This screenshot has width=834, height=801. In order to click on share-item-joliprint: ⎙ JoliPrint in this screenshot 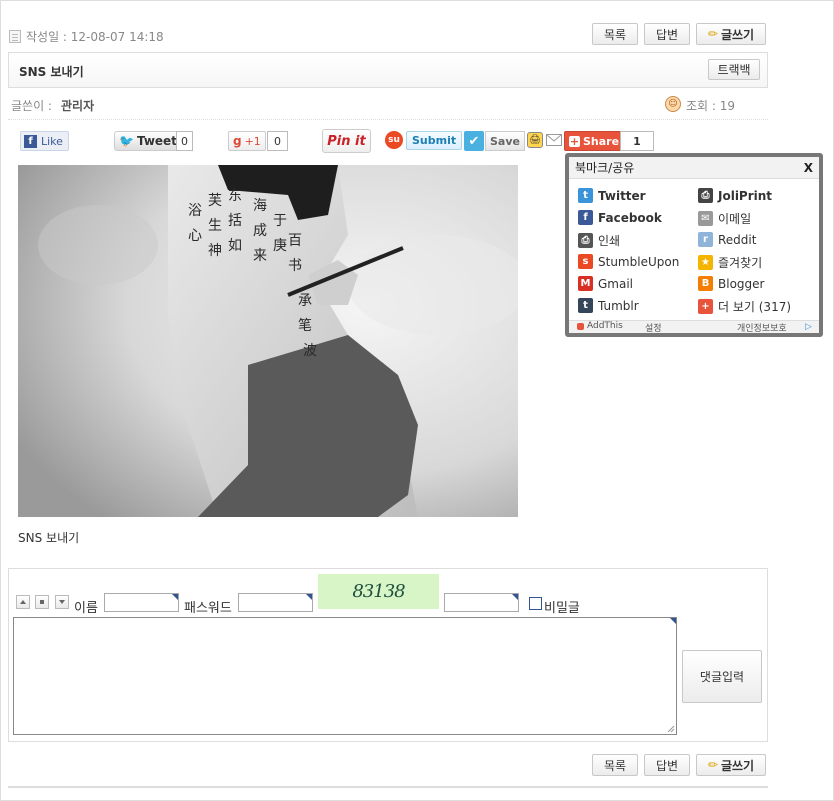, I will do `click(735, 195)`.